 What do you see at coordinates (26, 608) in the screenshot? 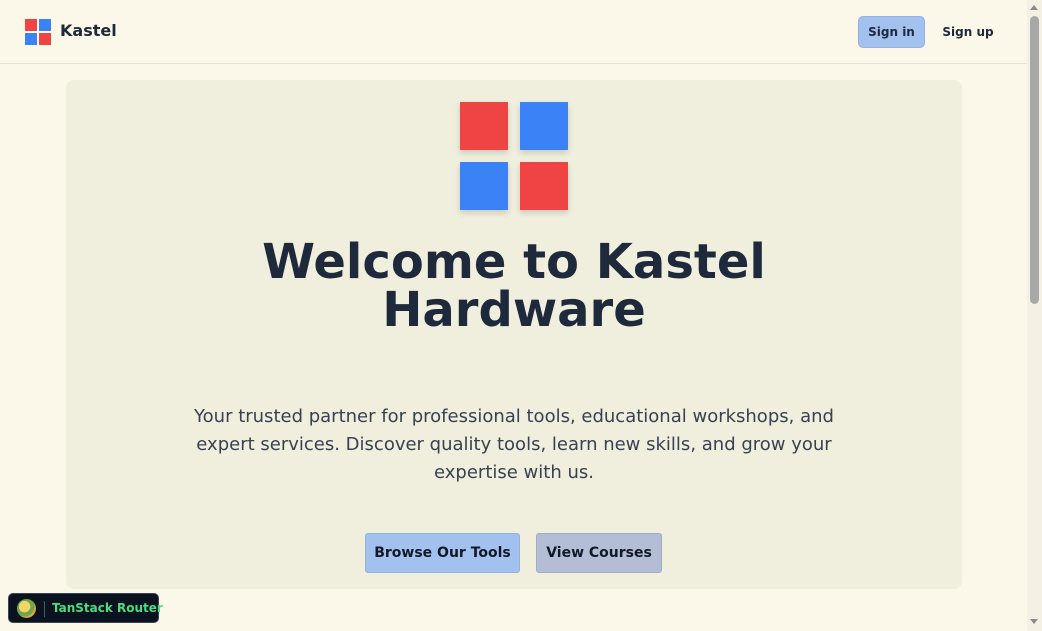
I see `tanstack-logo-icon` at bounding box center [26, 608].